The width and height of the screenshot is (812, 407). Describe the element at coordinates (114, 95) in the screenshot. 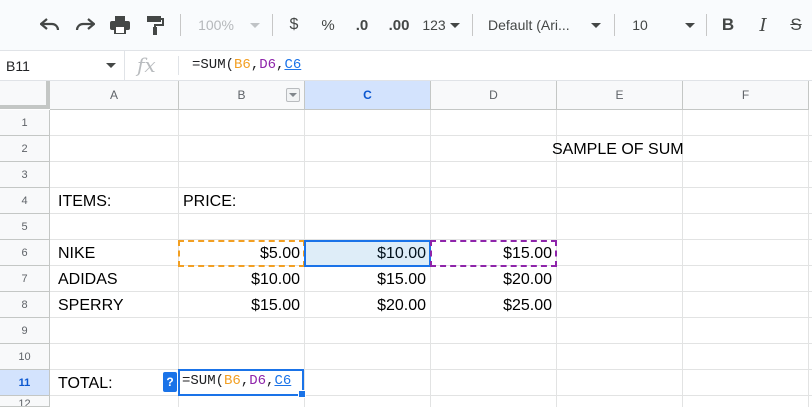

I see `column-header-a: A` at that location.